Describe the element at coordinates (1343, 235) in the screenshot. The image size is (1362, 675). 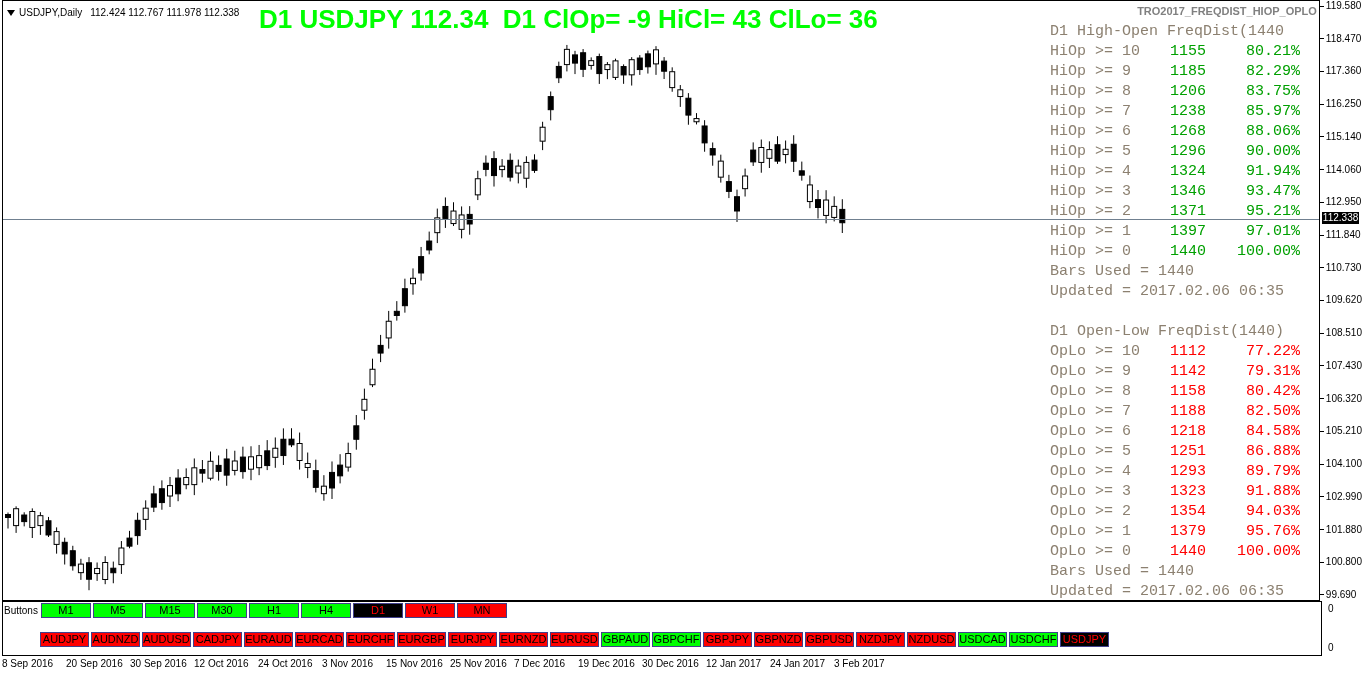
I see `price-tick-label: 111.840` at that location.